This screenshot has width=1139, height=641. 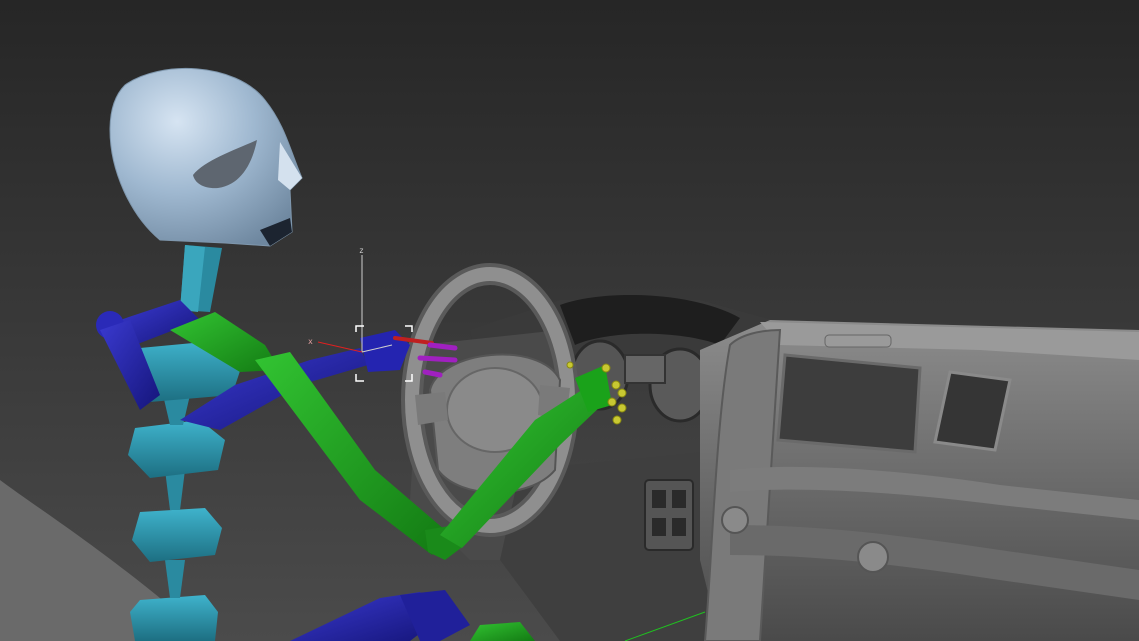 I want to click on gizmo-label-z: z, so click(x=361, y=250).